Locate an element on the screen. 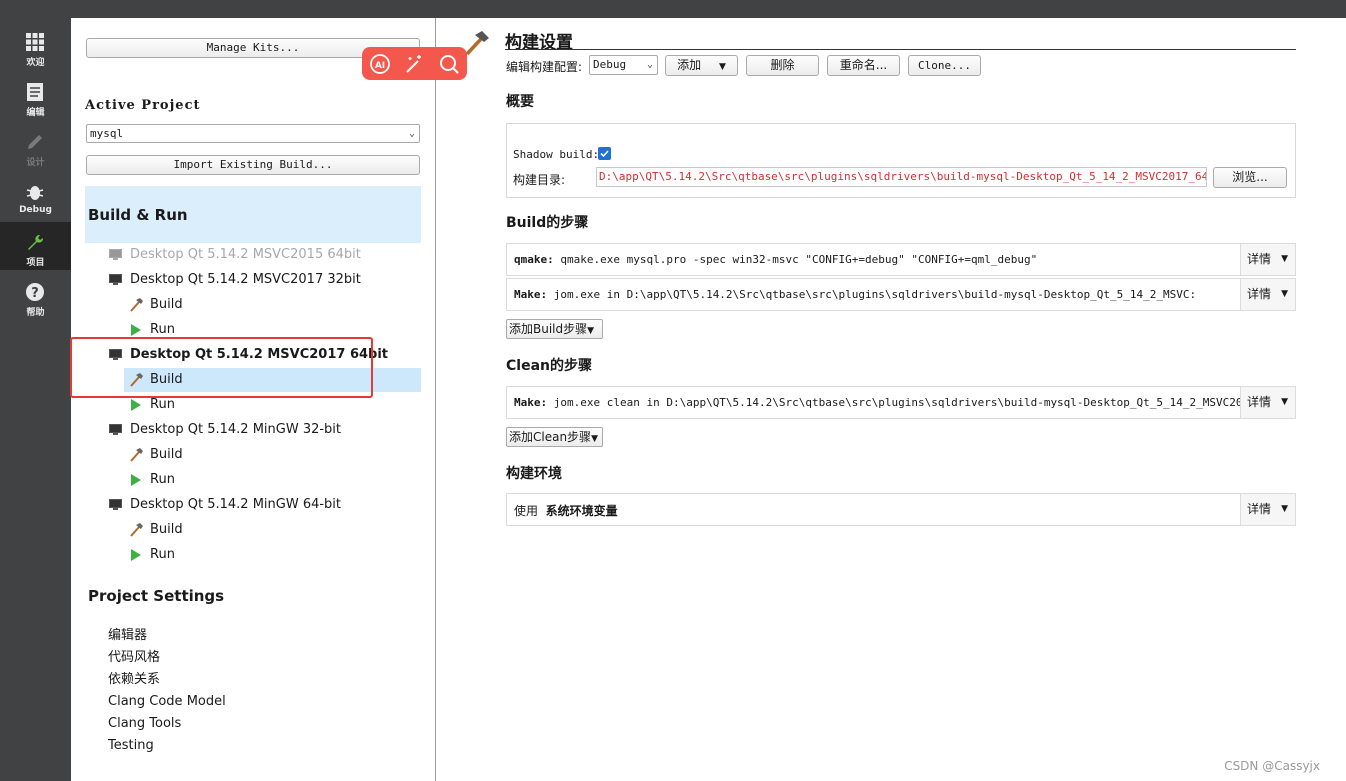 Image resolution: width=1346 pixels, height=781 pixels. active-project-heading: Active Project is located at coordinates (143, 105).